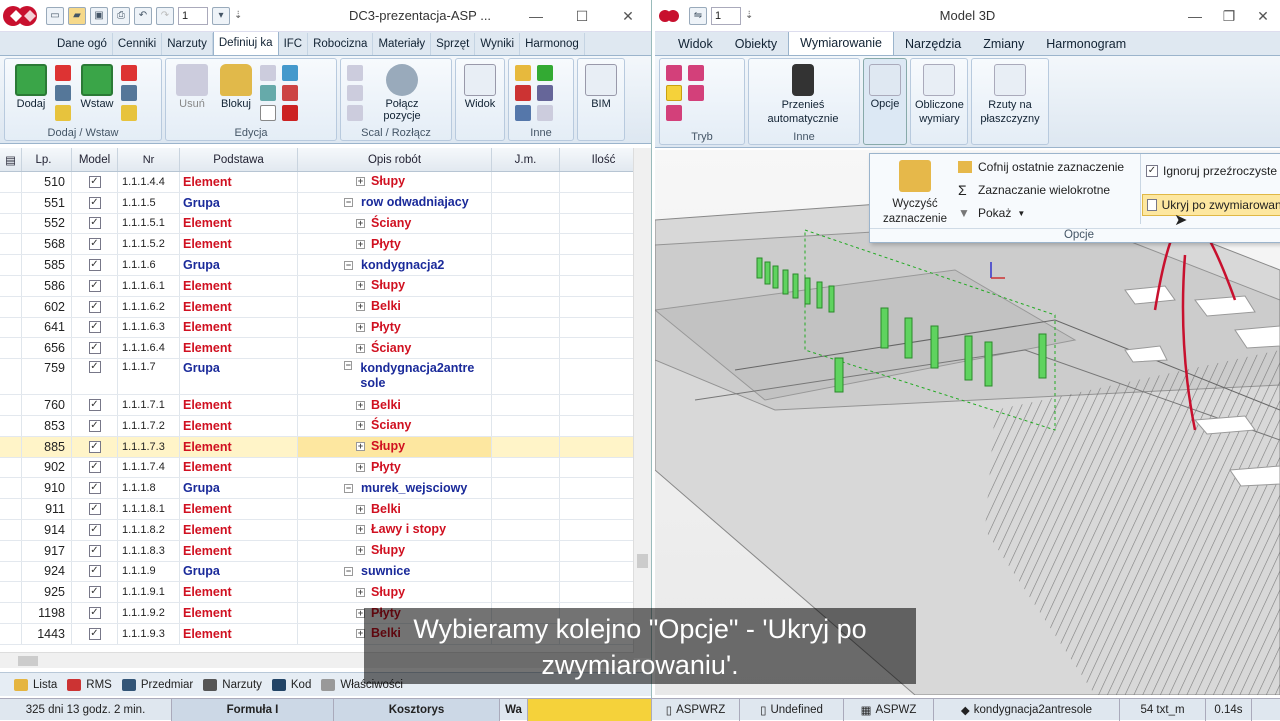 Image resolution: width=1280 pixels, height=721 pixels. I want to click on misc-icon, so click(545, 113).